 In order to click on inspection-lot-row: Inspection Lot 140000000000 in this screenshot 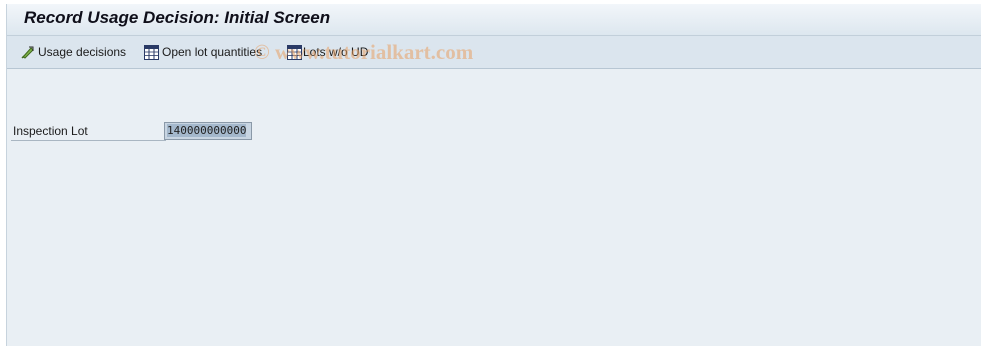, I will do `click(133, 131)`.